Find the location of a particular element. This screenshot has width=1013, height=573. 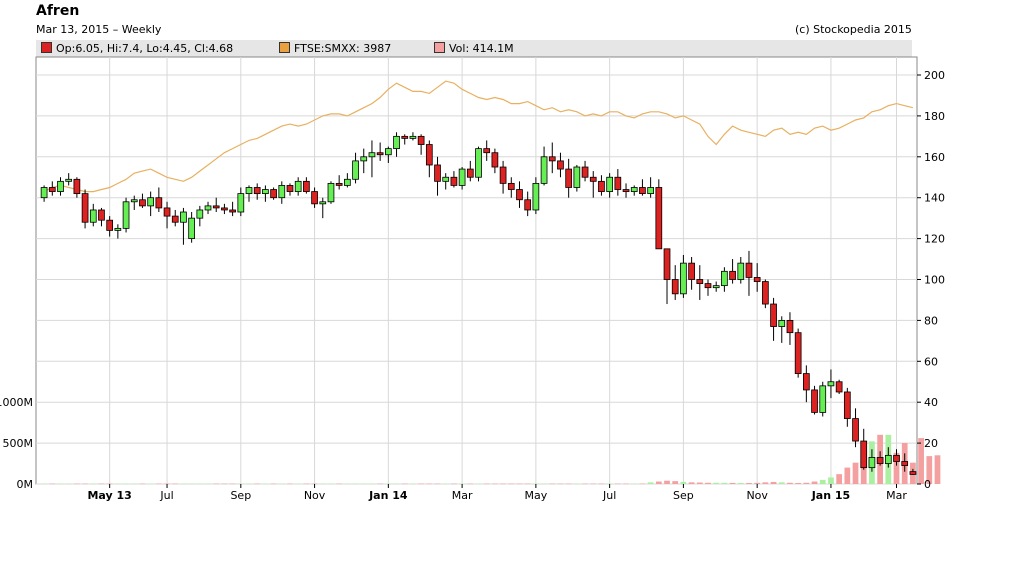

price-tick-label: 160 is located at coordinates (934, 157).